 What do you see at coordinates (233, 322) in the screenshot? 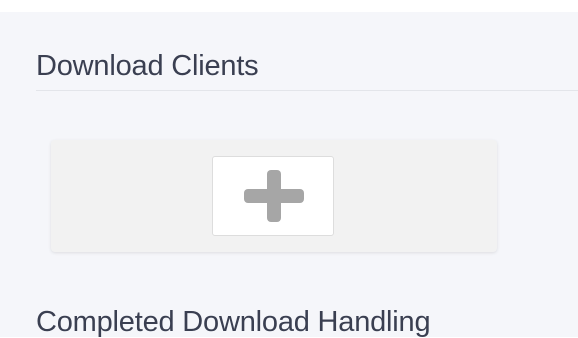
I see `completed-download-handling-heading: Completed Download Handling` at bounding box center [233, 322].